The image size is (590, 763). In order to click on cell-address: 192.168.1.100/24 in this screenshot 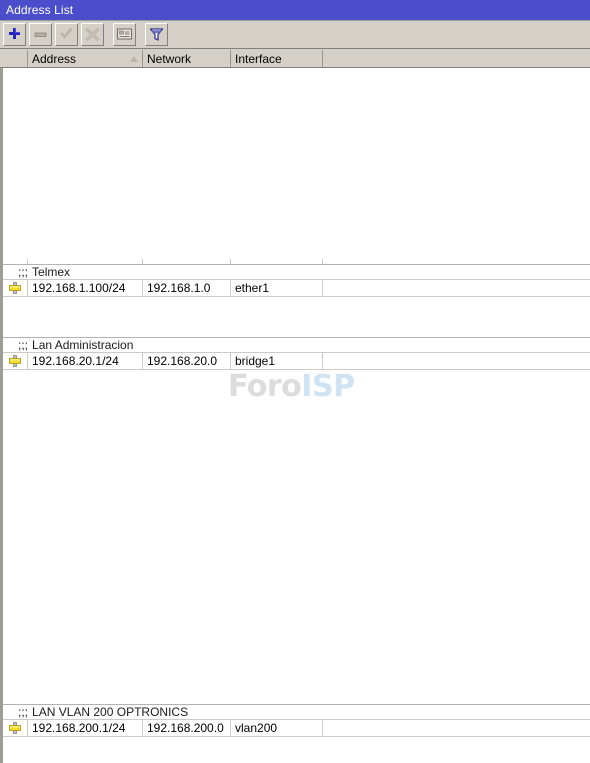, I will do `click(85, 288)`.